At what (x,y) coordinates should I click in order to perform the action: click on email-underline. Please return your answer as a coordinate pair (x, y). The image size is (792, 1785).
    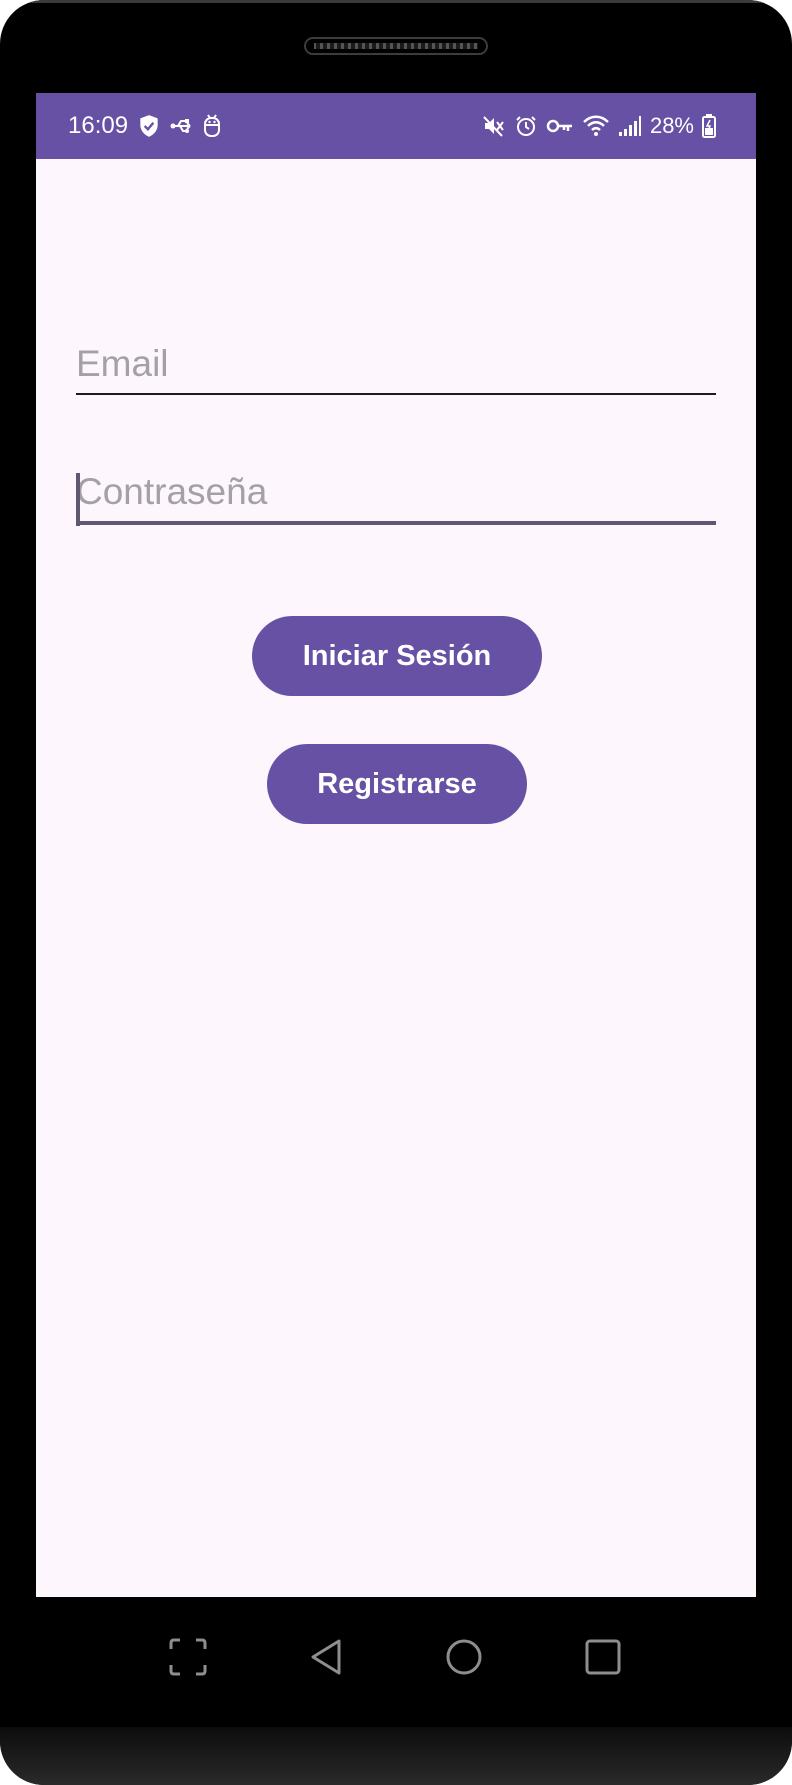
    Looking at the image, I should click on (396, 394).